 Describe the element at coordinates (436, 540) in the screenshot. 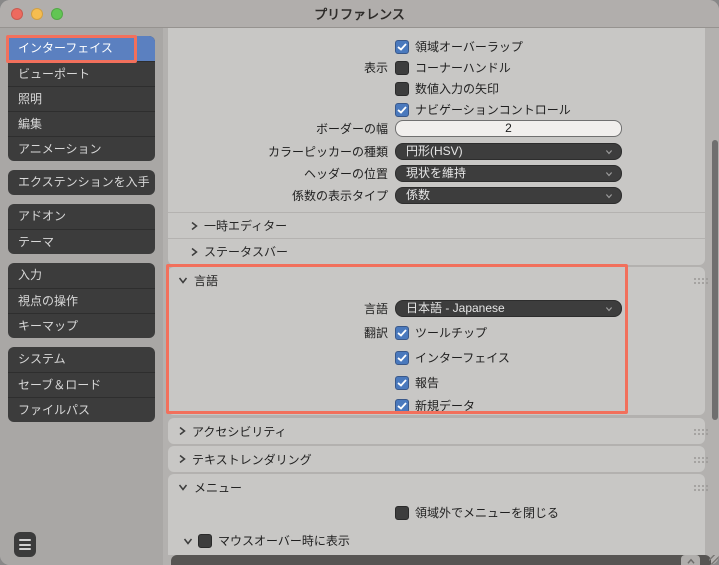

I see `subpanel-open-on-mouseover: マウスオーバー時に表示` at that location.